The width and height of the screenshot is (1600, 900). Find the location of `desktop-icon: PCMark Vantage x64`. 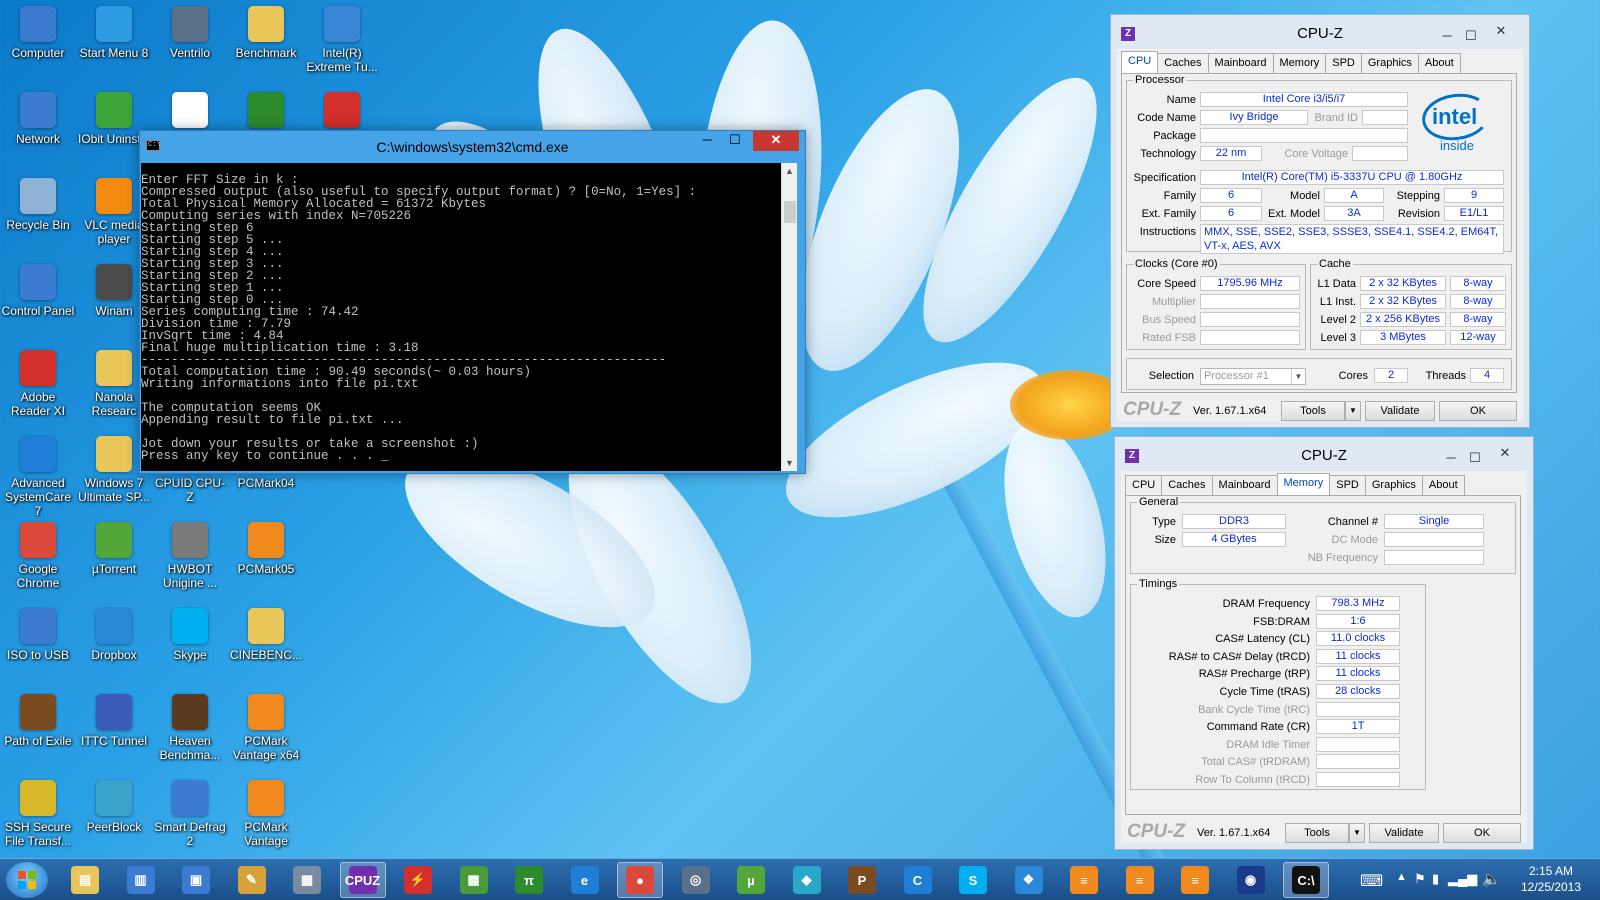

desktop-icon: PCMark Vantage x64 is located at coordinates (266, 728).